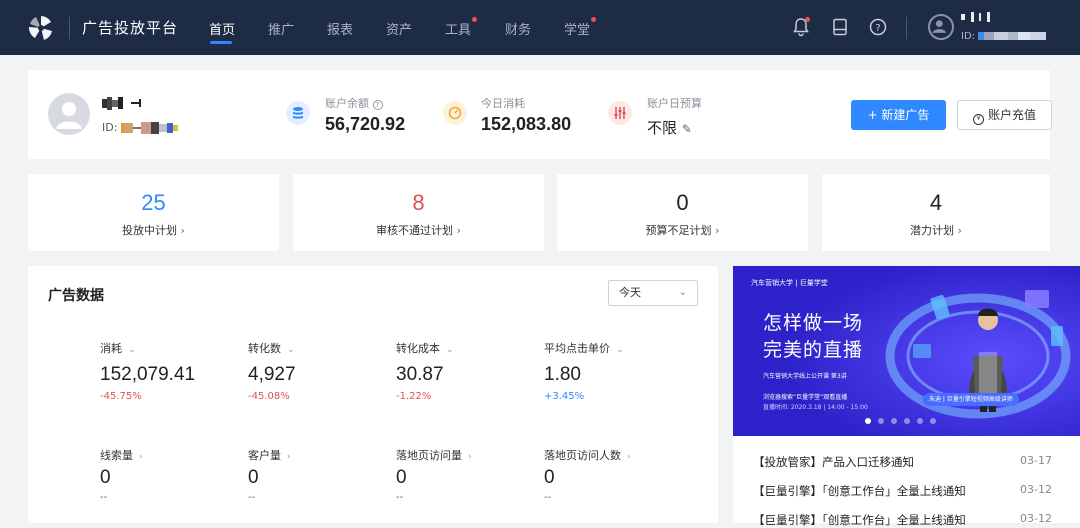 This screenshot has width=1080, height=528. Describe the element at coordinates (153, 230) in the screenshot. I see `plan-label: 投放中计划 ›` at that location.